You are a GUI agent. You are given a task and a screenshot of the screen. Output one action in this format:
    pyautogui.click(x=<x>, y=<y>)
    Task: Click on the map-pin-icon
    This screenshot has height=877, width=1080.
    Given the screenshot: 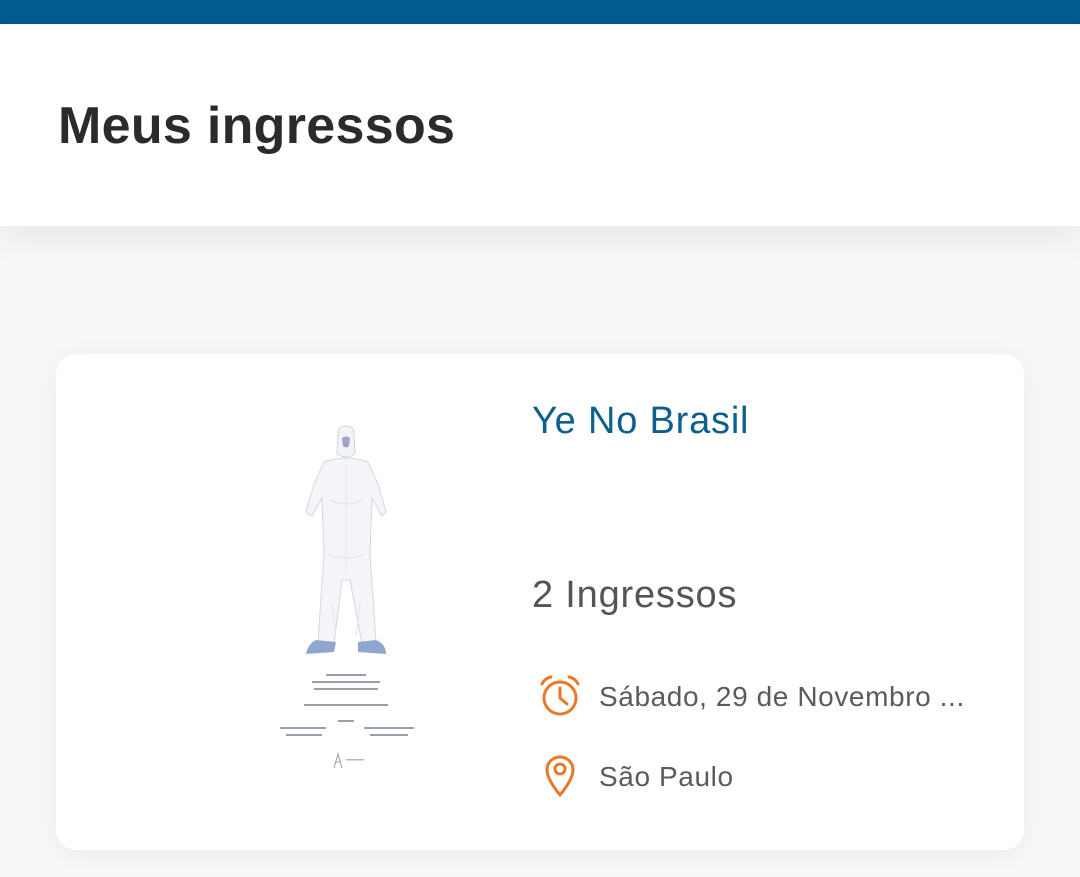 What is the action you would take?
    pyautogui.click(x=560, y=776)
    